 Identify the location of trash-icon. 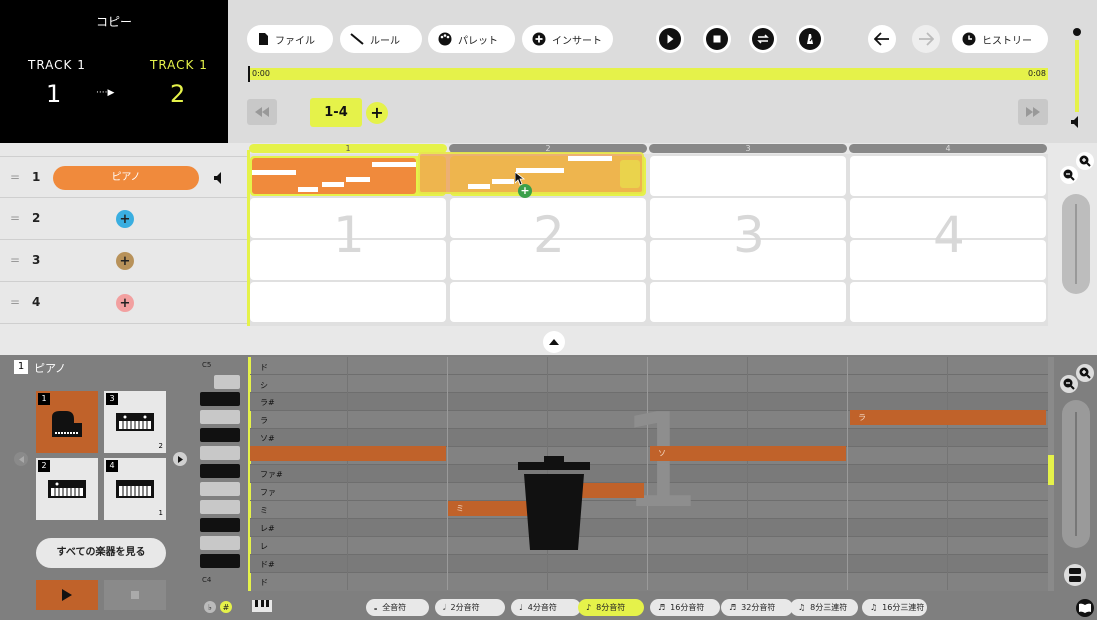
(554, 503).